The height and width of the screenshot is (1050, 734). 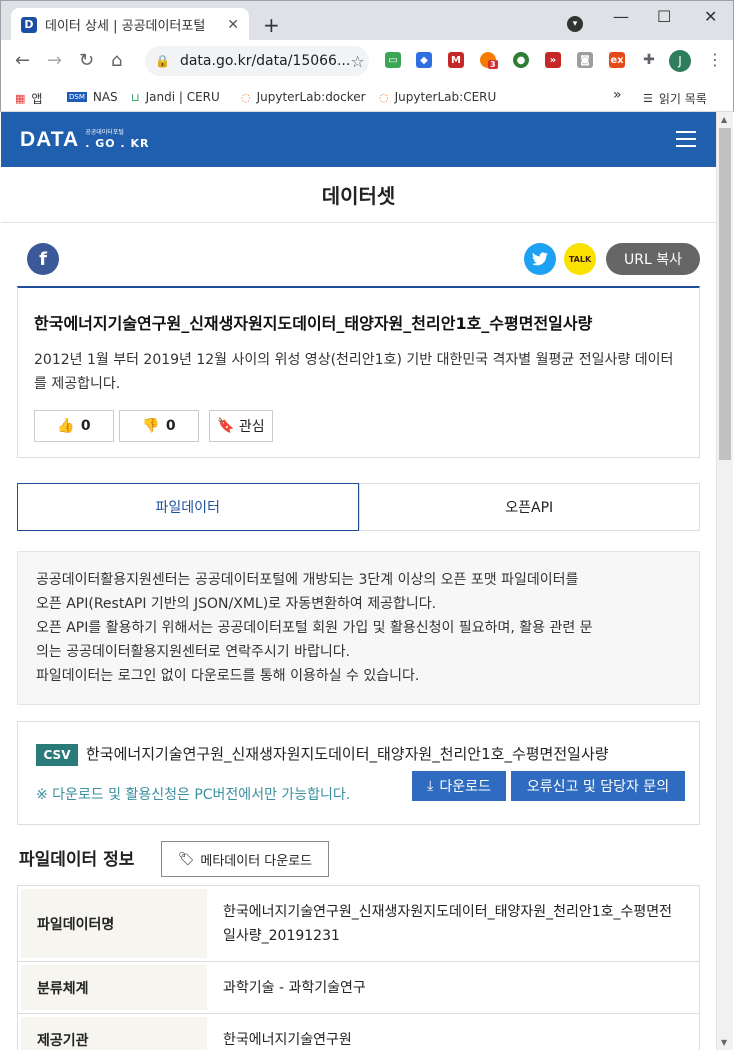 I want to click on download-button: ⤓ 다운로드, so click(x=459, y=786).